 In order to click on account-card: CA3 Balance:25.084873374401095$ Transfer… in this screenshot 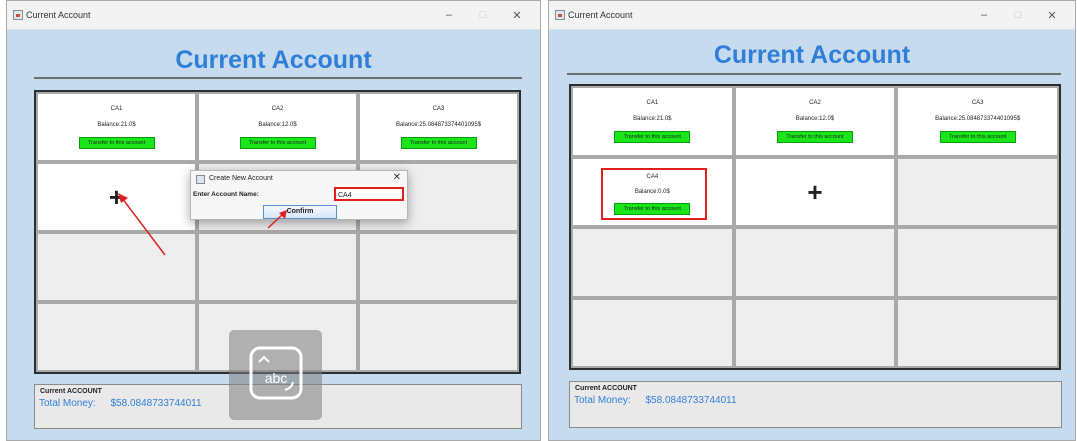, I will do `click(977, 121)`.